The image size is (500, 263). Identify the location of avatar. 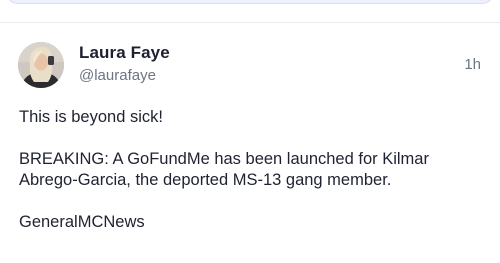
(41, 65).